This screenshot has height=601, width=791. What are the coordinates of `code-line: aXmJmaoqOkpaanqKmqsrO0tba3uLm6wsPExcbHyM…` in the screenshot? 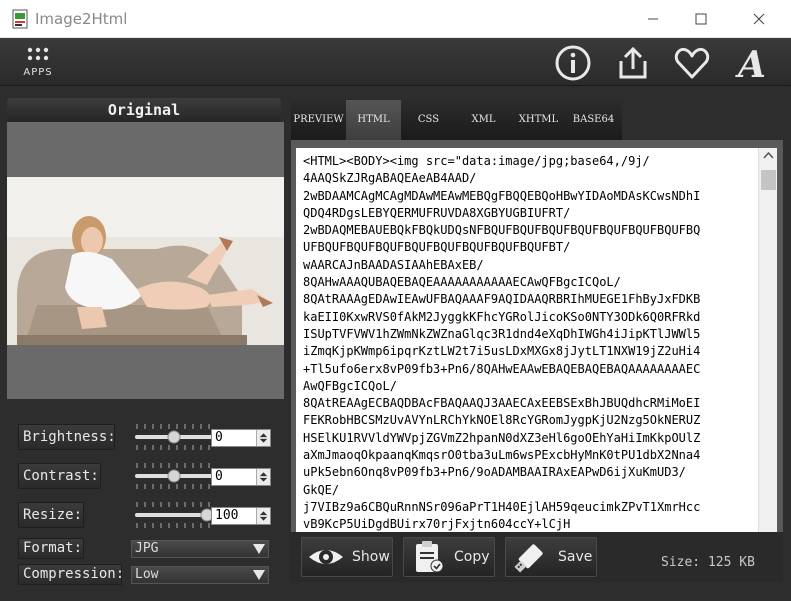 It's located at (502, 455).